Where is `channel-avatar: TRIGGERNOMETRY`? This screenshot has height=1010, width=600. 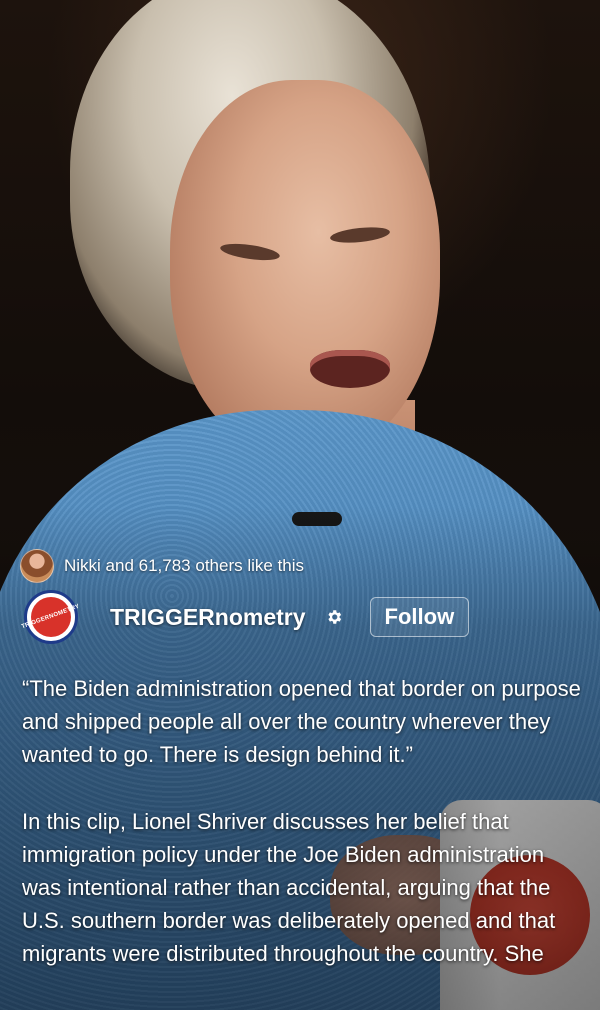 channel-avatar: TRIGGERNOMETRY is located at coordinates (51, 617).